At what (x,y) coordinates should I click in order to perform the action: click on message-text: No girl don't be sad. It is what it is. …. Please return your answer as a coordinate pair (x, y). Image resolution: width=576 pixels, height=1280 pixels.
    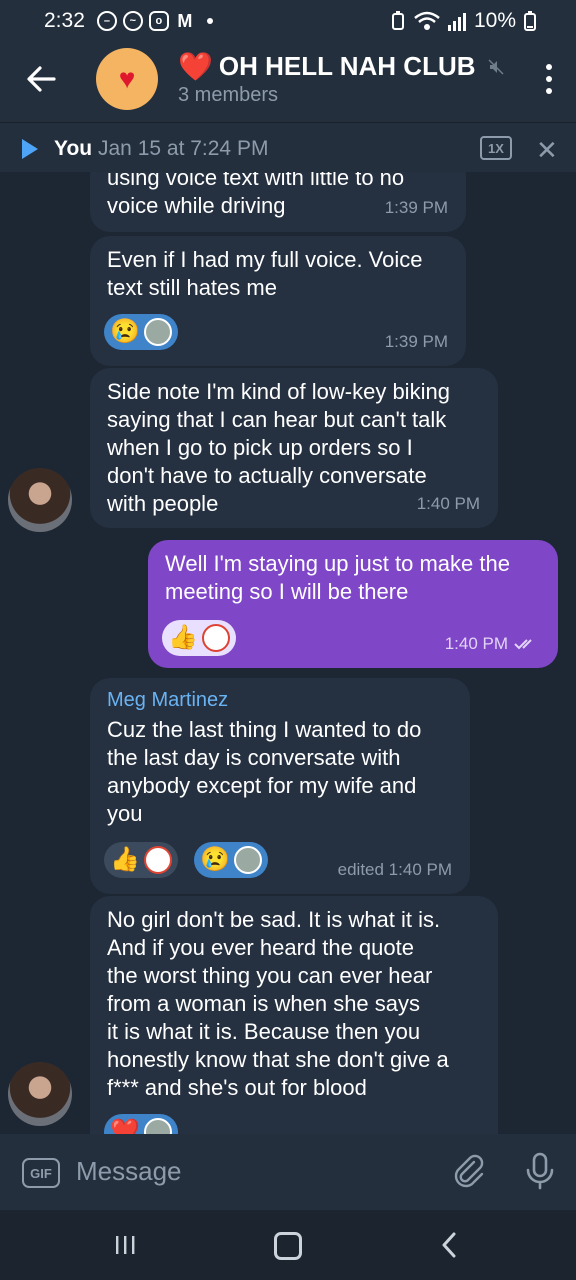
    Looking at the image, I should click on (278, 1003).